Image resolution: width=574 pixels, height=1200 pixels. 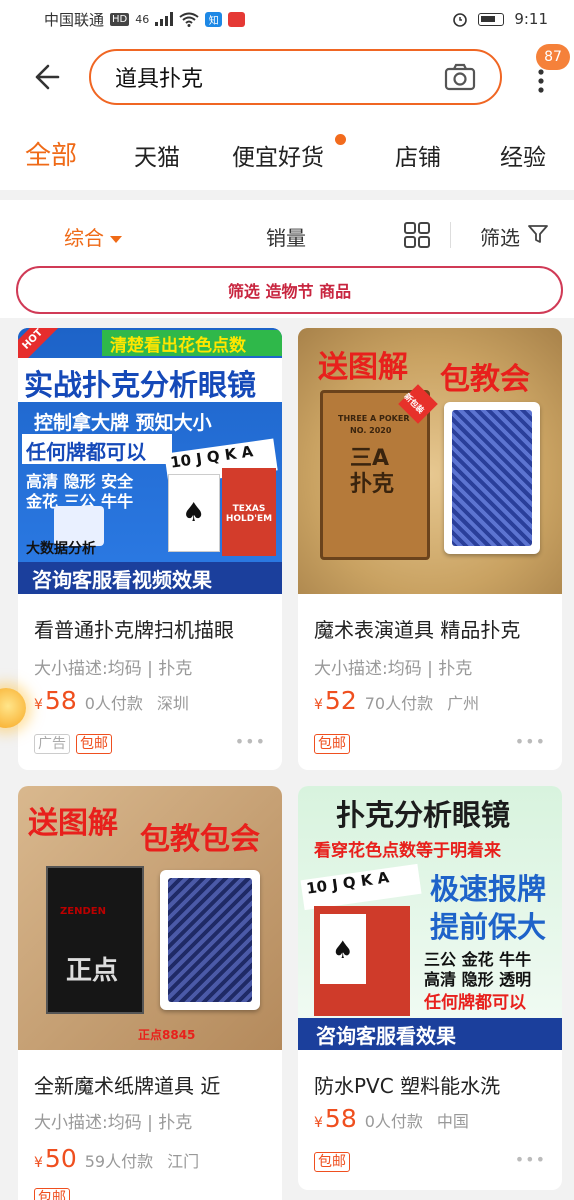 What do you see at coordinates (423, 815) in the screenshot?
I see `image-headline: 扑克分析眼镜` at bounding box center [423, 815].